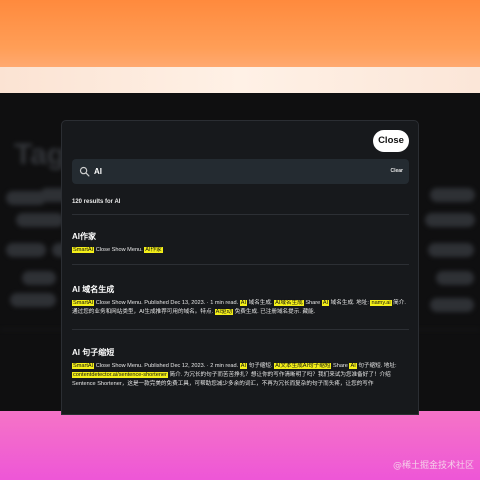  I want to click on snippet-text: 免费生成. 已注册域名提示. 藏能., so click(274, 312).